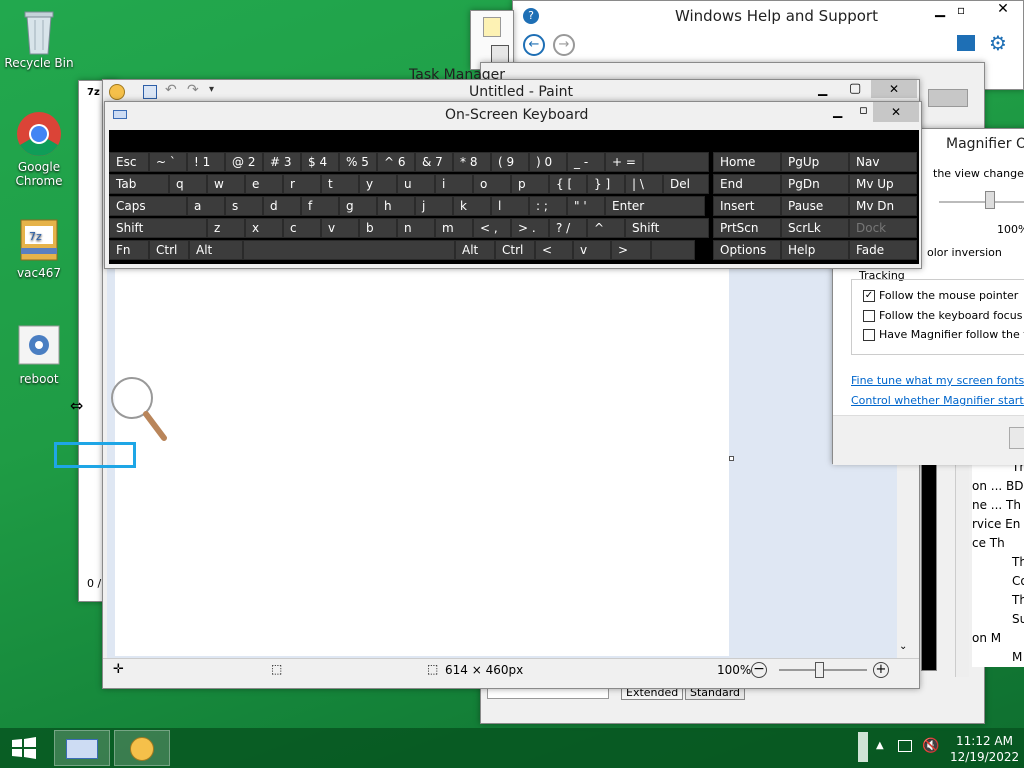  What do you see at coordinates (211, 89) in the screenshot?
I see `quick-access-dropdown-icon: ▾` at bounding box center [211, 89].